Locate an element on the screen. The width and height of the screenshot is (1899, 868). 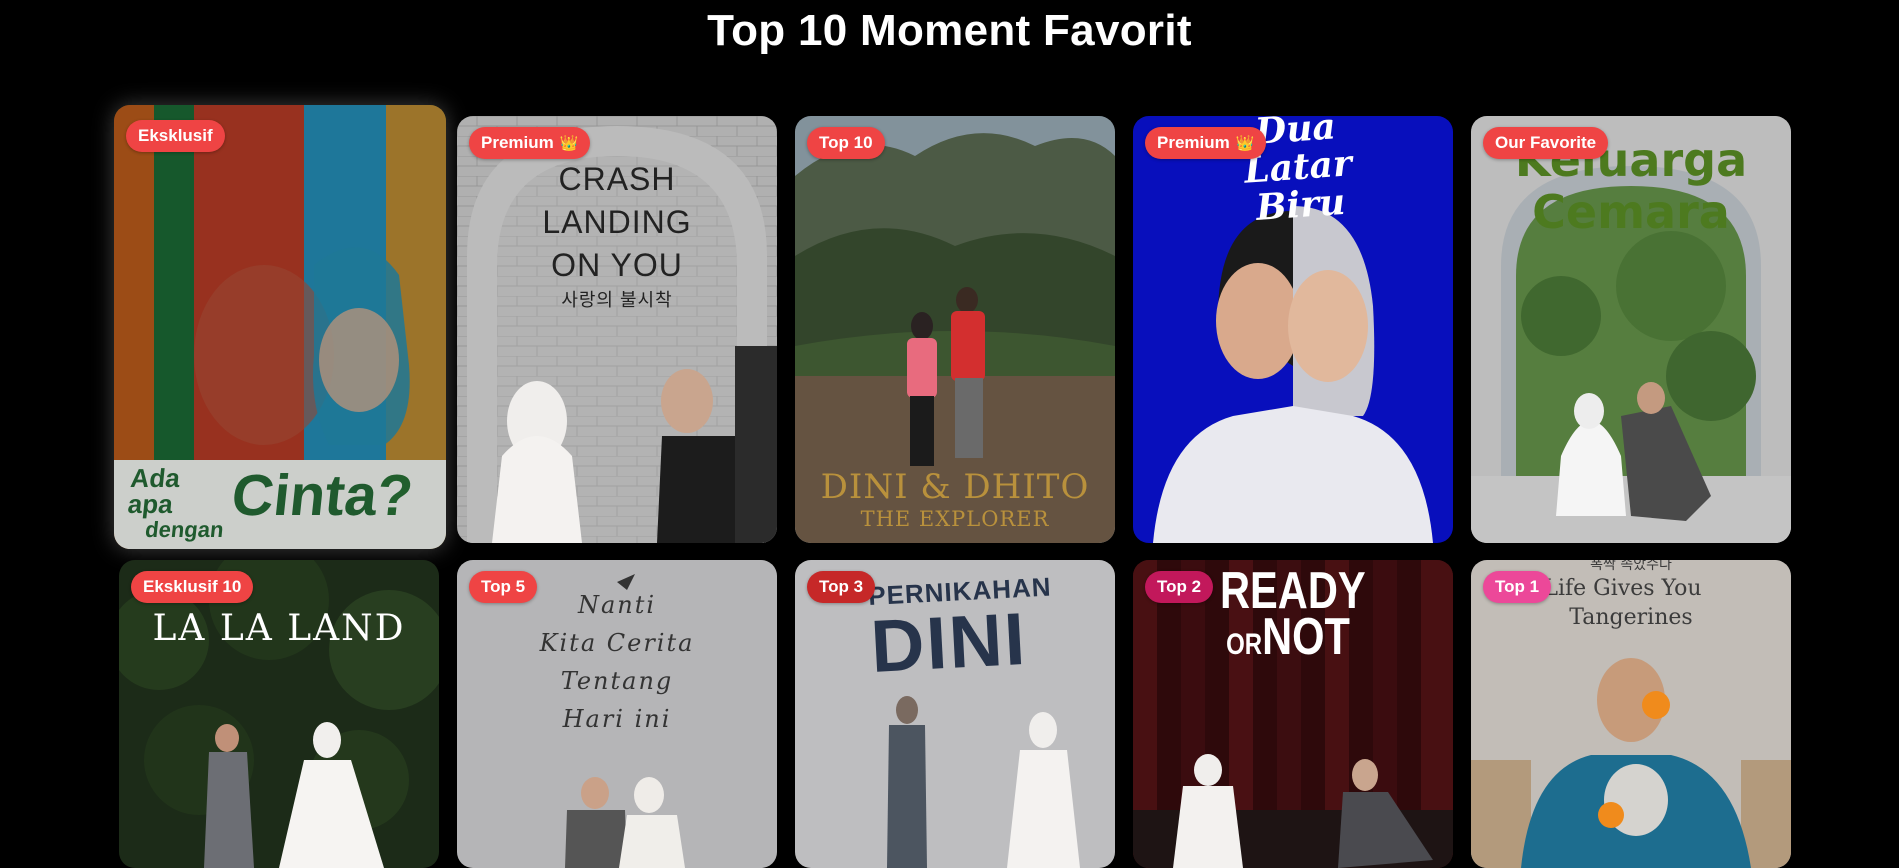
poster-text-line2: dengan is located at coordinates (184, 529).